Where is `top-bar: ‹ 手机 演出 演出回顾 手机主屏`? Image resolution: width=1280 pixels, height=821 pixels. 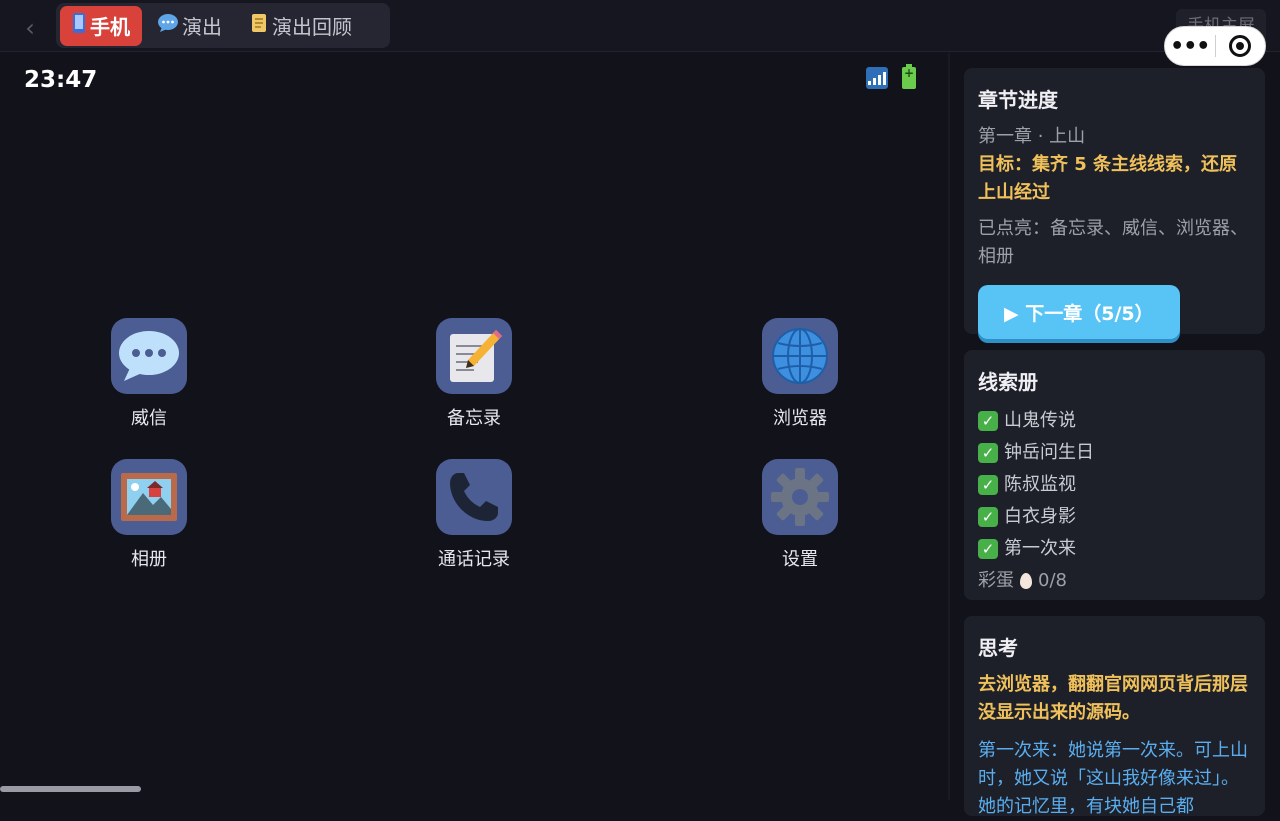
top-bar: ‹ 手机 演出 演出回顾 手机主屏 is located at coordinates (640, 26).